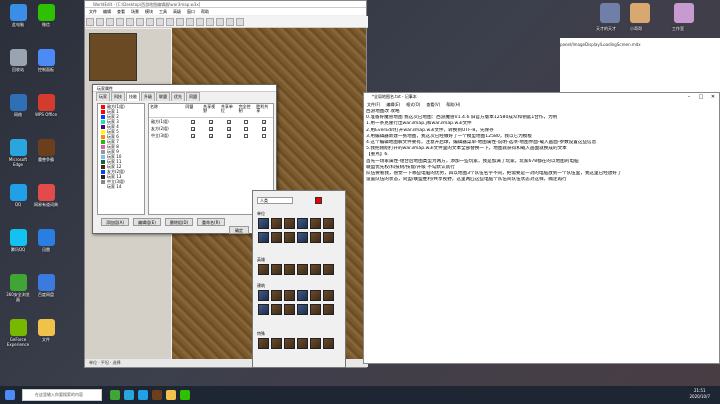 The height and width of the screenshot is (404, 720). What do you see at coordinates (18, 288) in the screenshot?
I see `desktop-icon: 360安全浏览器` at bounding box center [18, 288].